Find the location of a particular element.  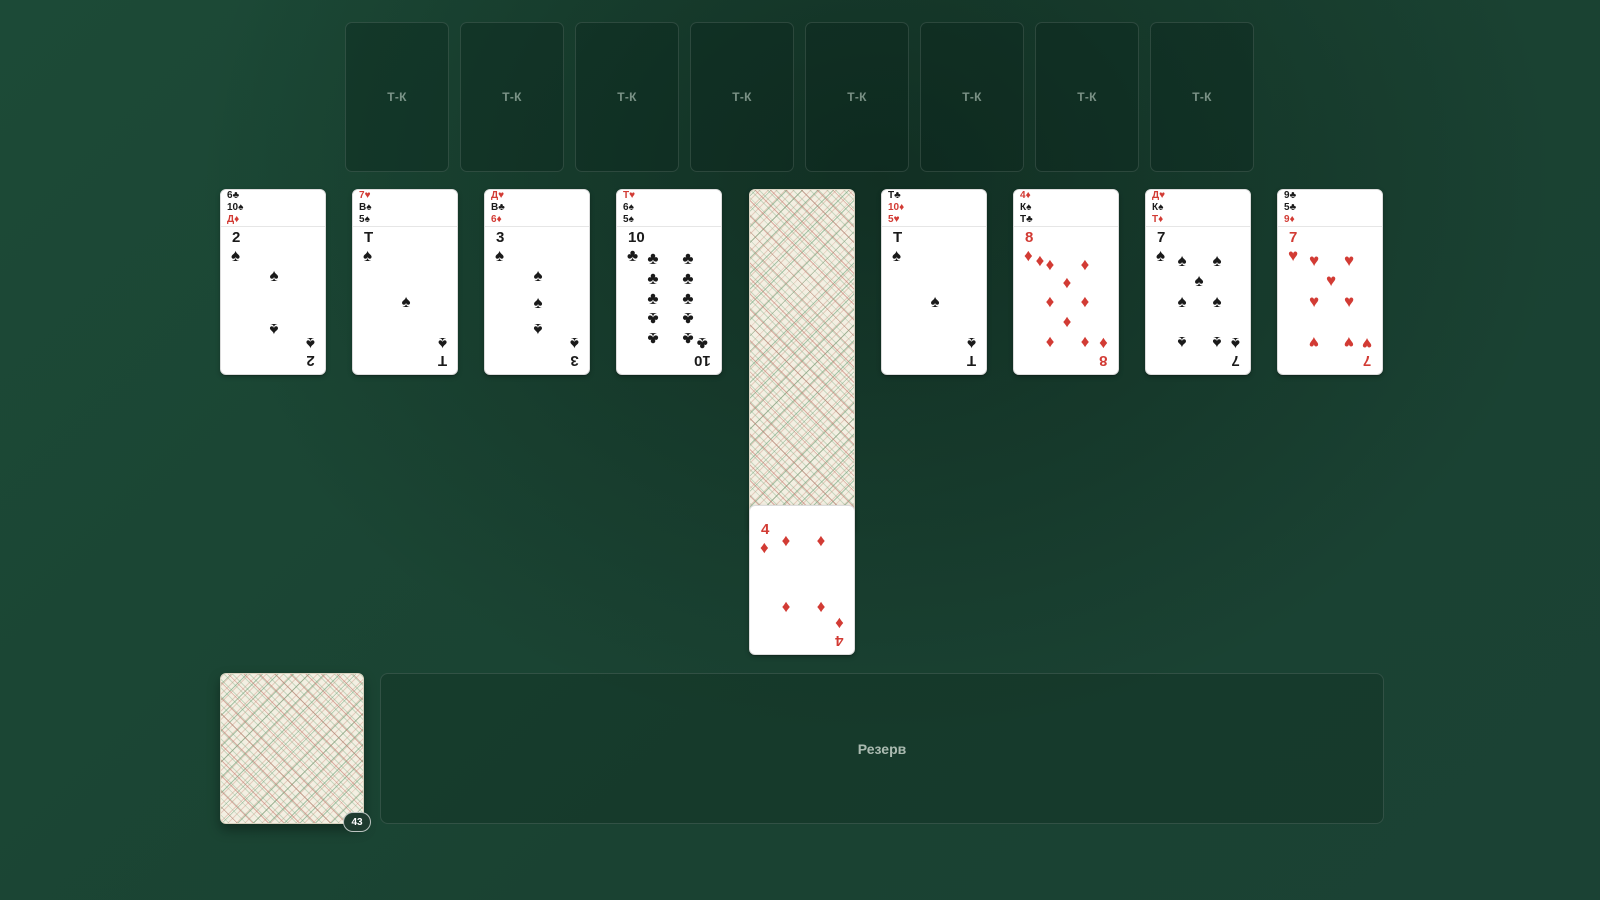

playing-card: 6♣ 10♠ Д♦ 2 ♠ ♠ ♠ 2 ♠ is located at coordinates (273, 282).